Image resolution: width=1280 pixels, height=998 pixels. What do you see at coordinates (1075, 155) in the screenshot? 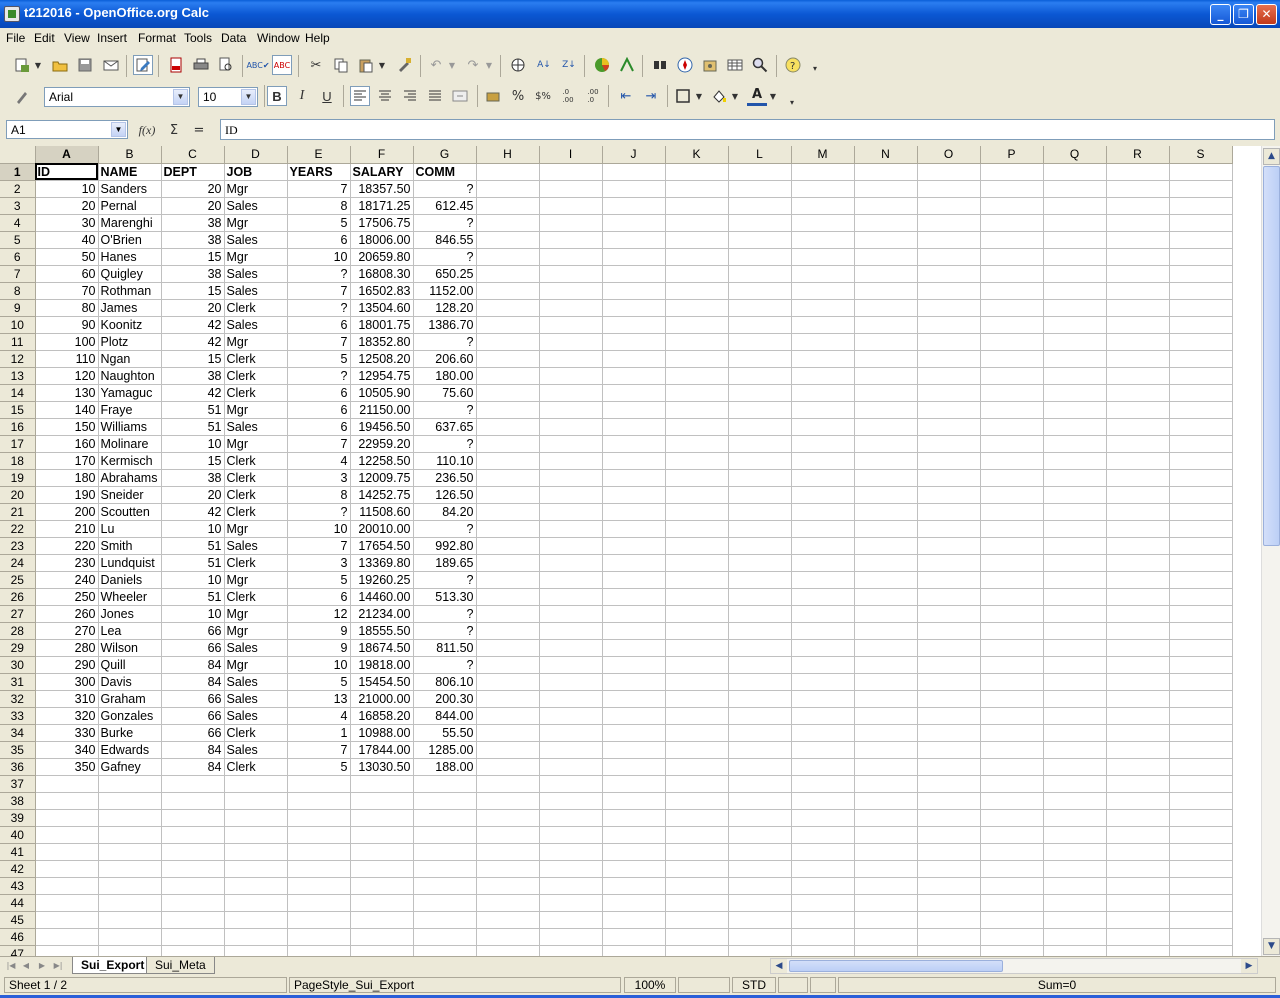
I see `column-header: Q` at bounding box center [1075, 155].